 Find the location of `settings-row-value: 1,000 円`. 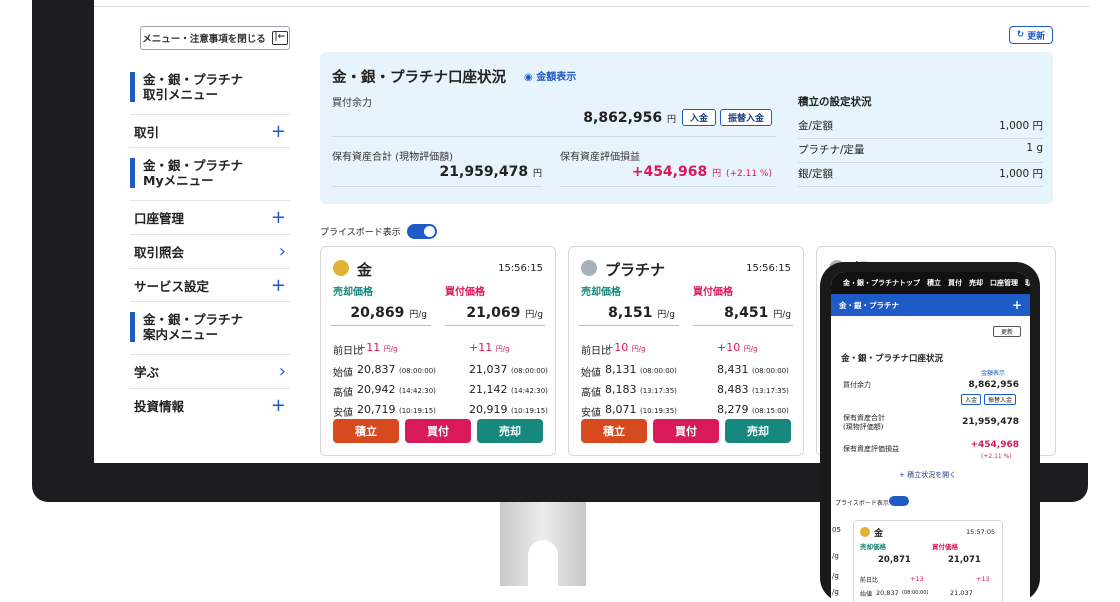

settings-row-value: 1,000 円 is located at coordinates (1021, 174).